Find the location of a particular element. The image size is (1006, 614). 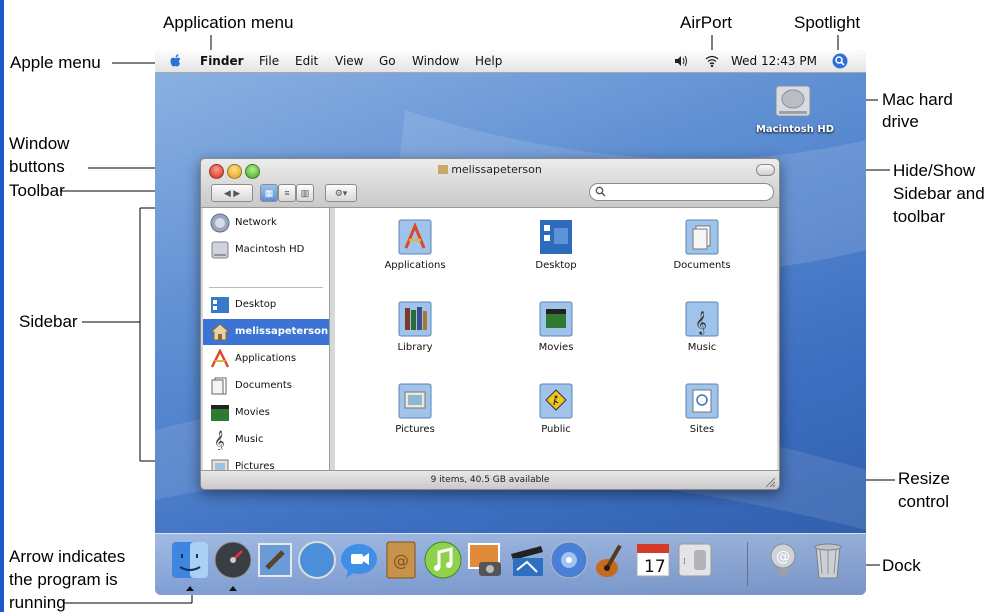

icon-view-button: ▦ is located at coordinates (269, 193).